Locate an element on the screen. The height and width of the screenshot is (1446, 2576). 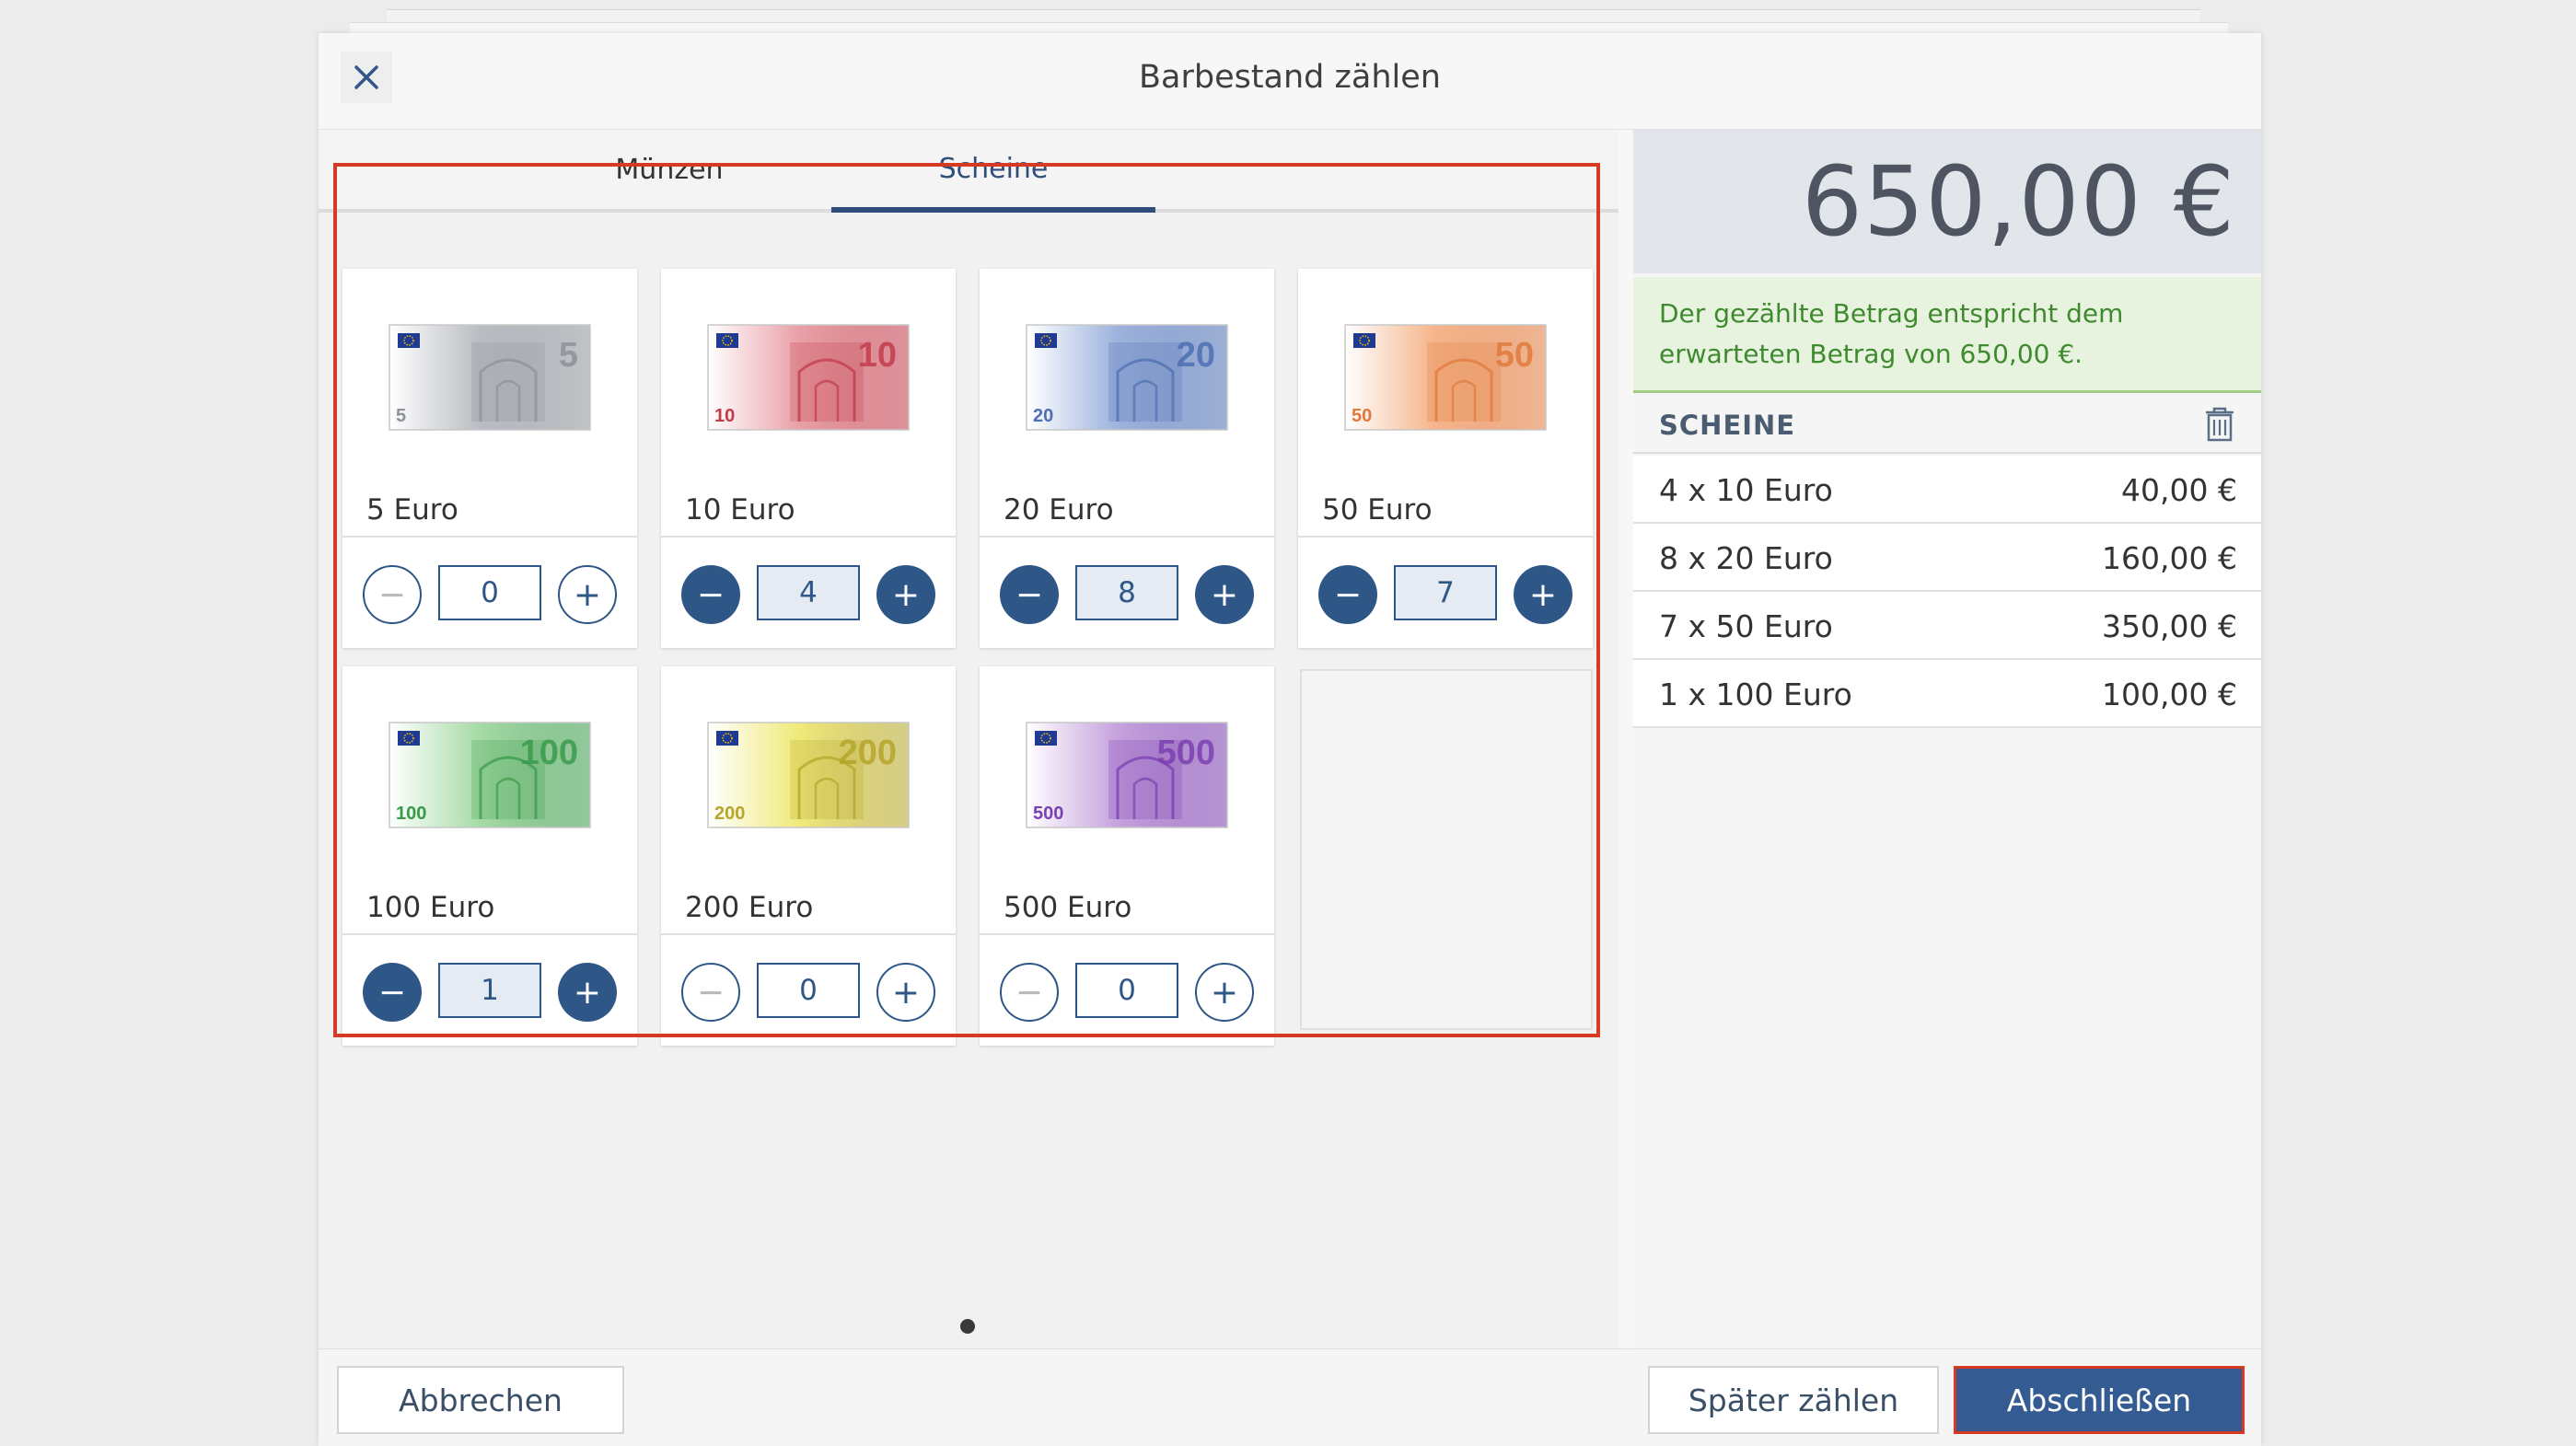
banknote-value: 10 is located at coordinates (877, 355).